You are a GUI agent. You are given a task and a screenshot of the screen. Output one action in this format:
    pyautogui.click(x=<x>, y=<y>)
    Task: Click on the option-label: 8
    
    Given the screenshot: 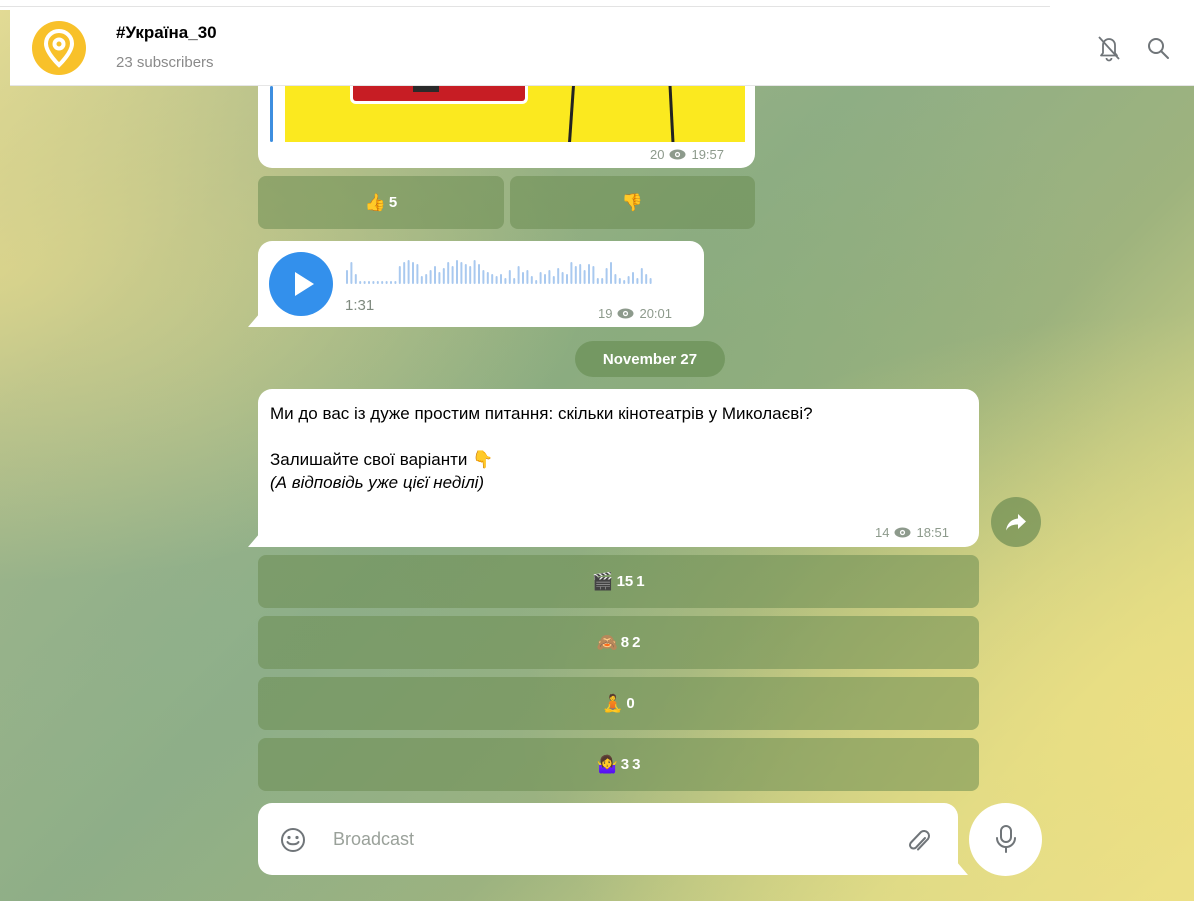 What is the action you would take?
    pyautogui.click(x=625, y=642)
    